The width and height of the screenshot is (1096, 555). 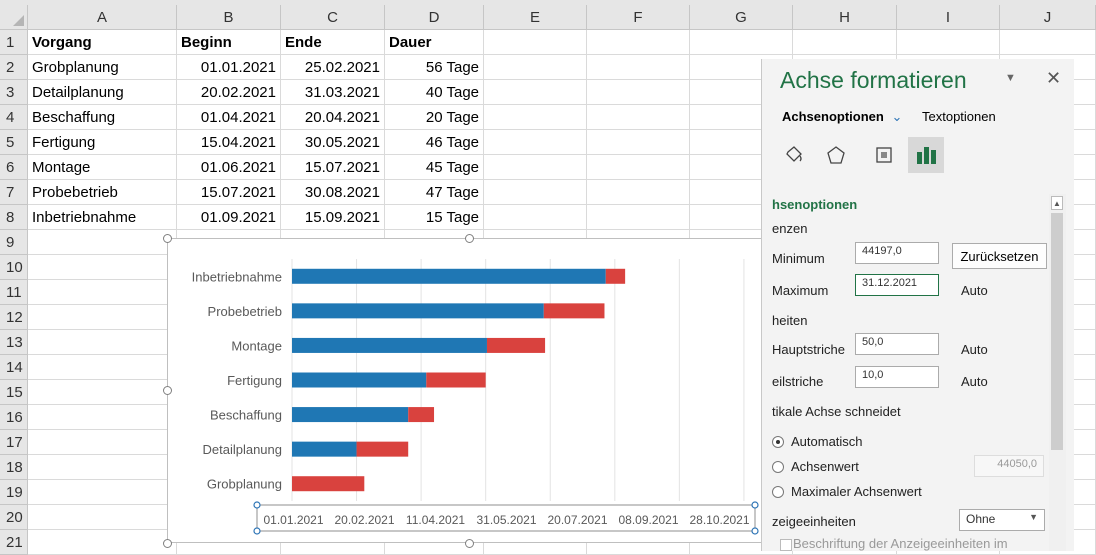 I want to click on table-cell: 15.04.2021, so click(x=229, y=142).